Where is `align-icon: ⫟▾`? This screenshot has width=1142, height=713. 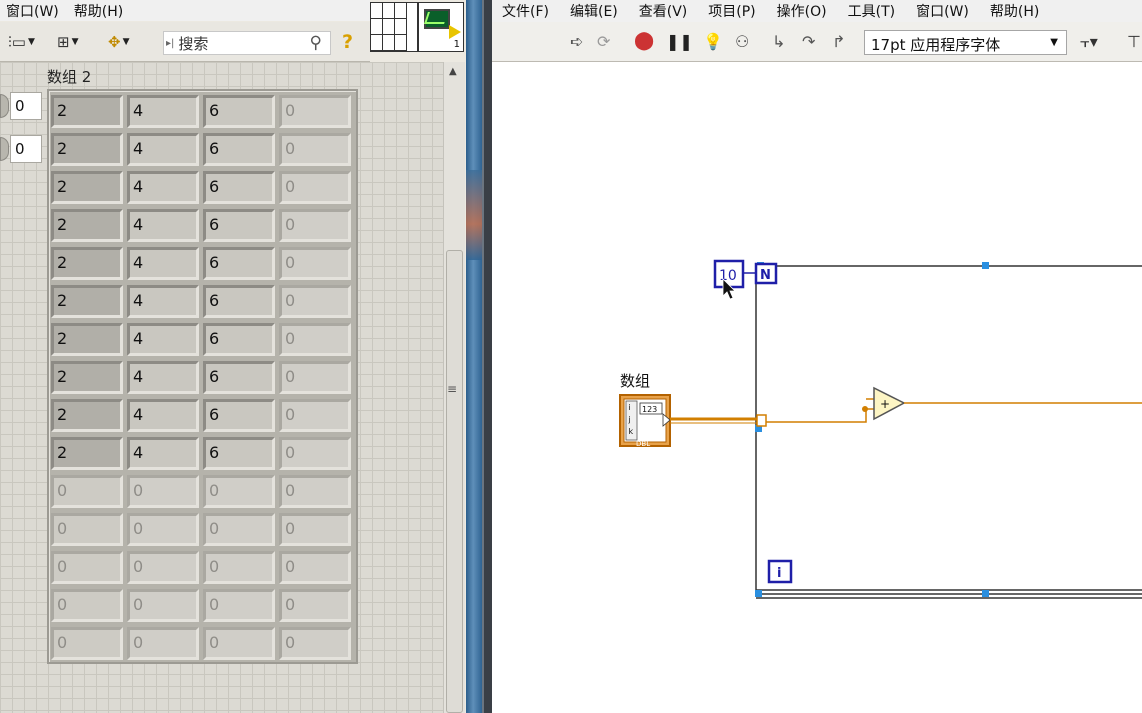
align-icon: ⫟▾ is located at coordinates (1089, 42).